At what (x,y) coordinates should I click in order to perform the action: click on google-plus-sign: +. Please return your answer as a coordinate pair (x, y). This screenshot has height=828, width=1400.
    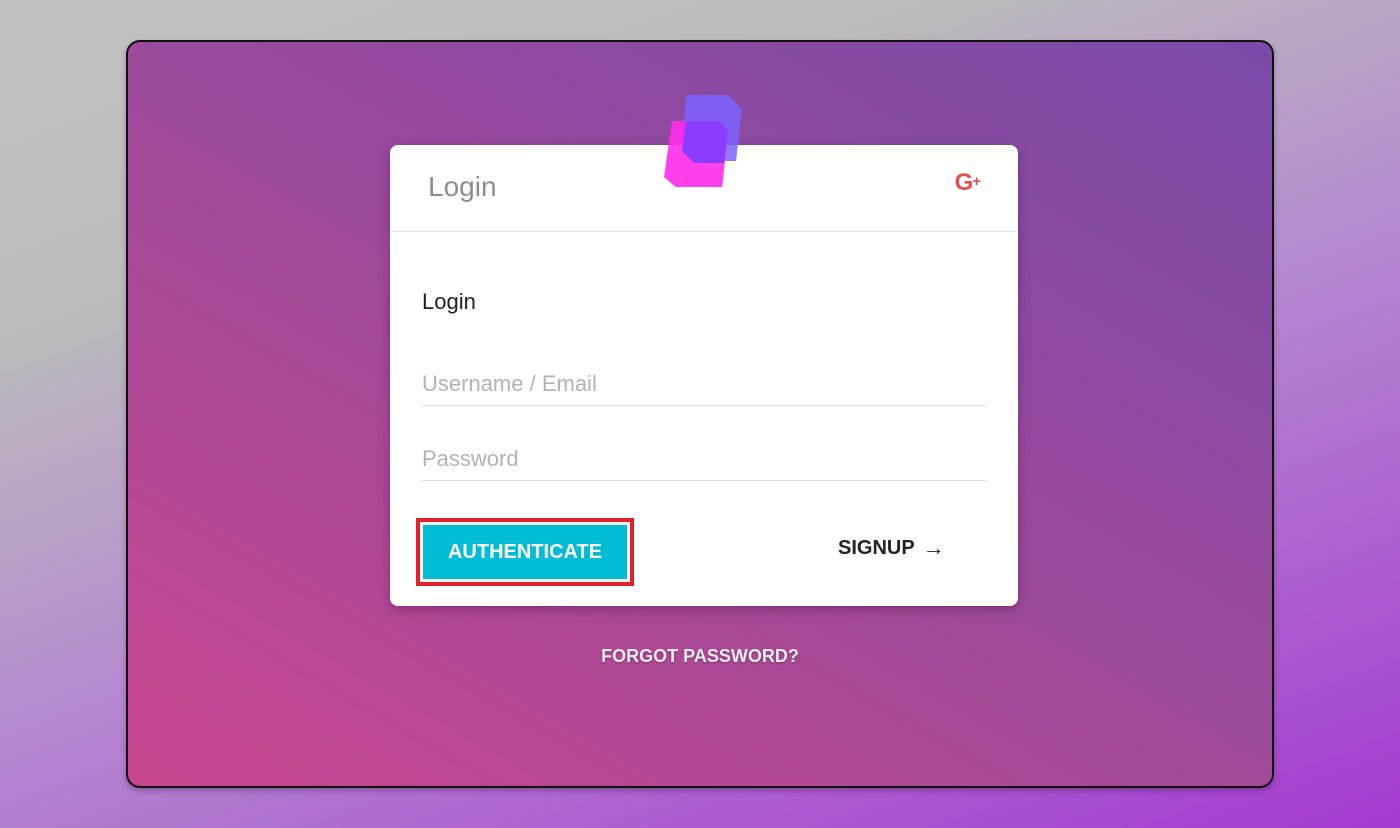
    Looking at the image, I should click on (976, 181).